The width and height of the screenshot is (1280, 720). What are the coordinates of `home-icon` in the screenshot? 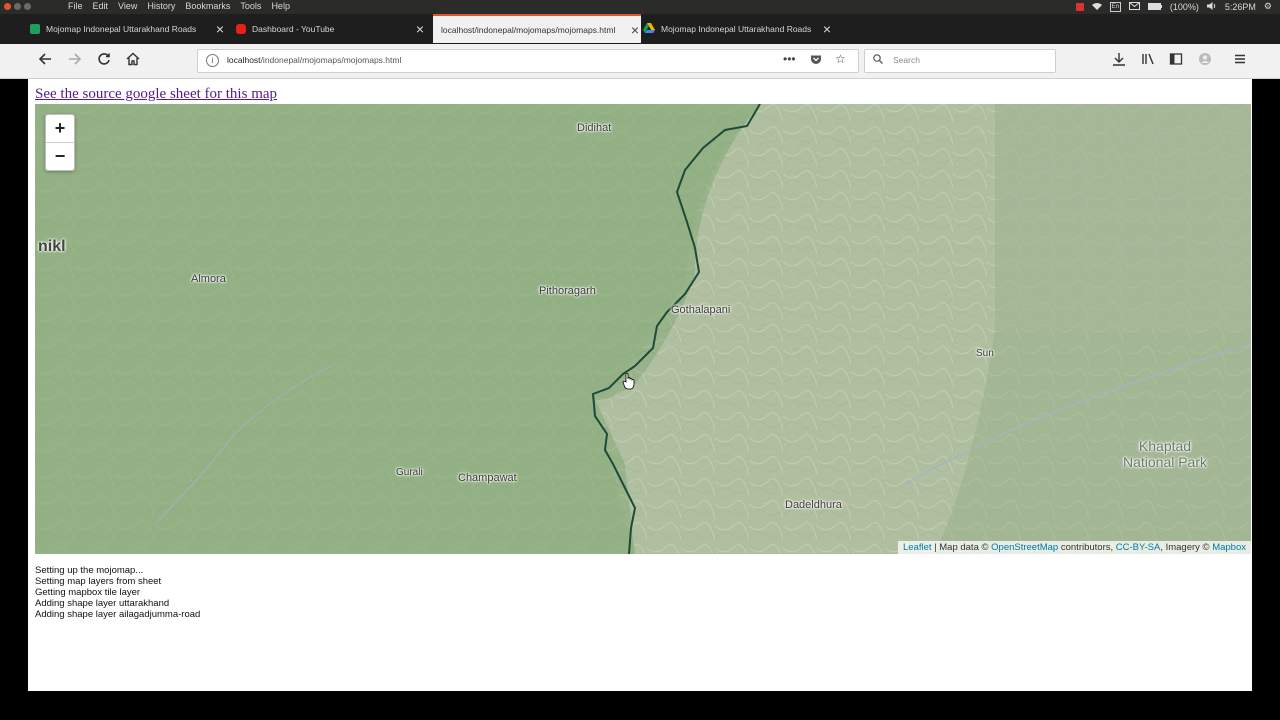 It's located at (133, 59).